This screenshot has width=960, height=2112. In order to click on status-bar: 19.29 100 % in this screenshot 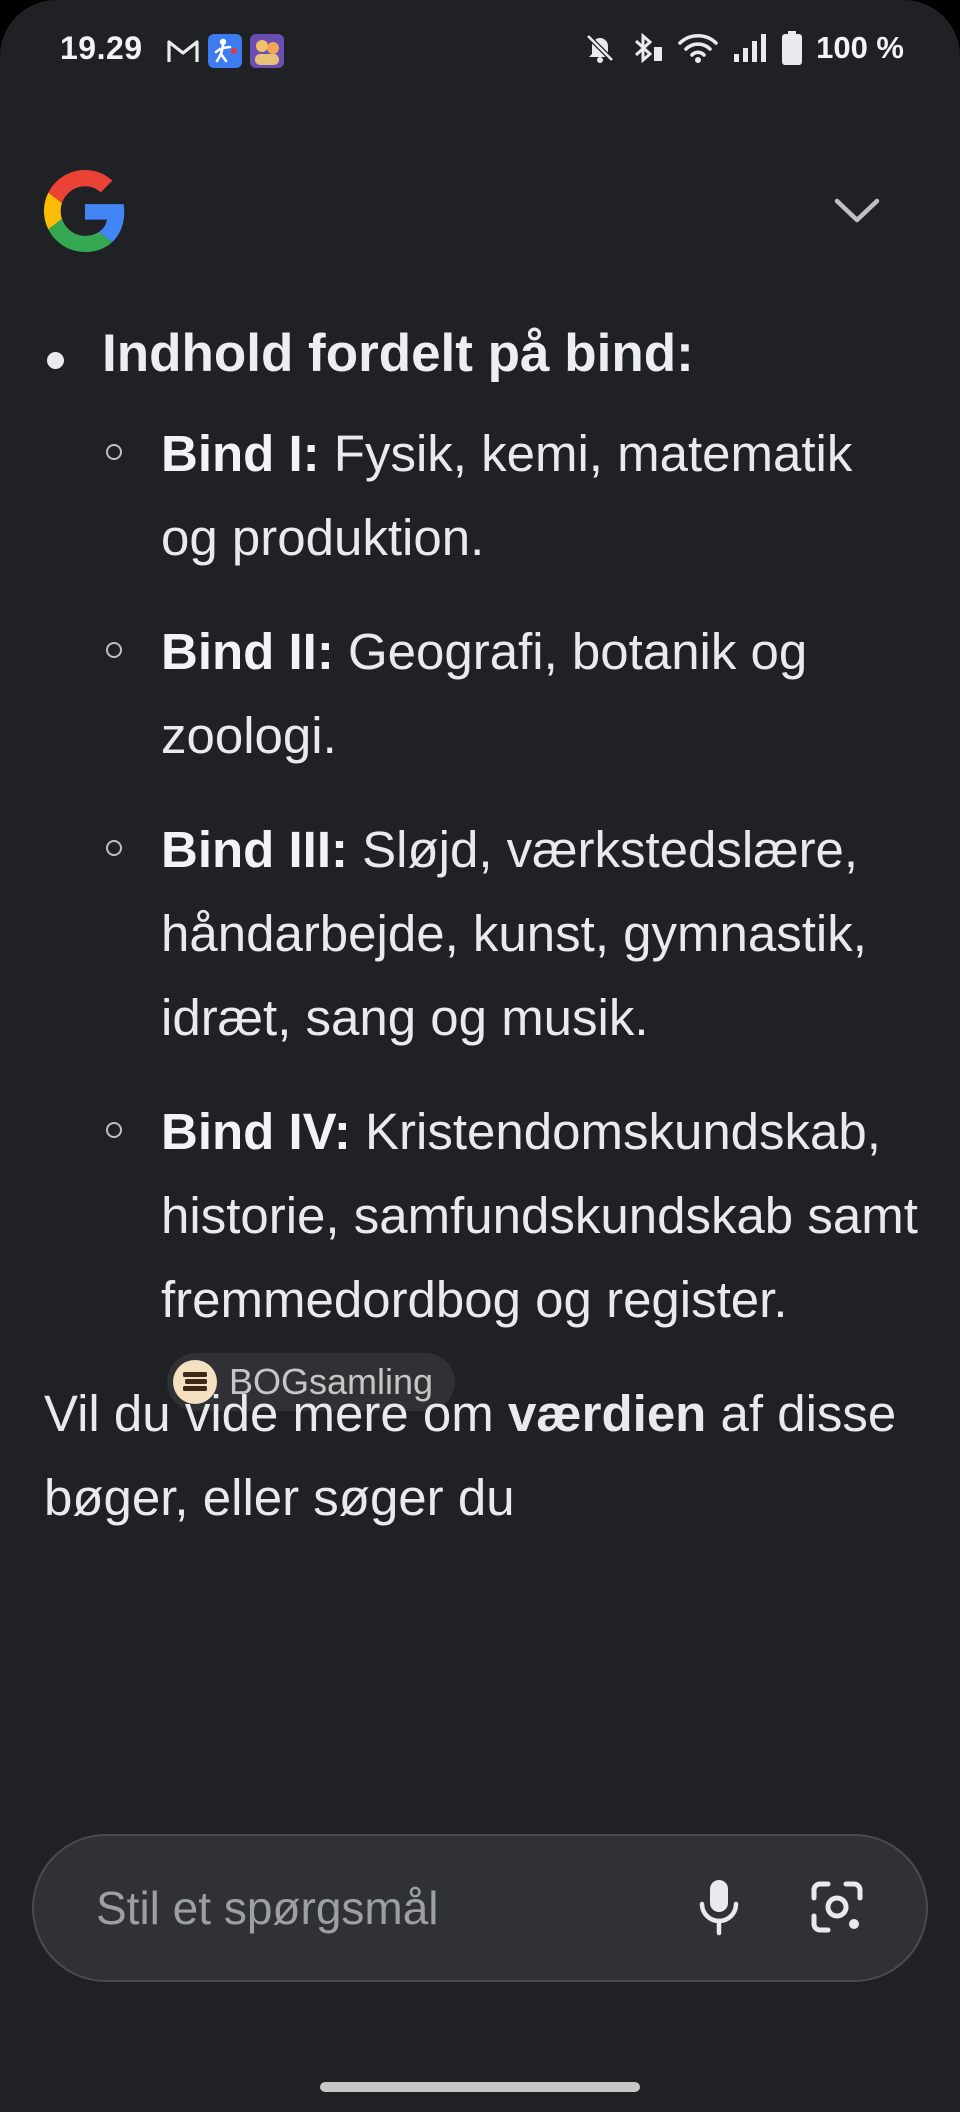, I will do `click(480, 52)`.